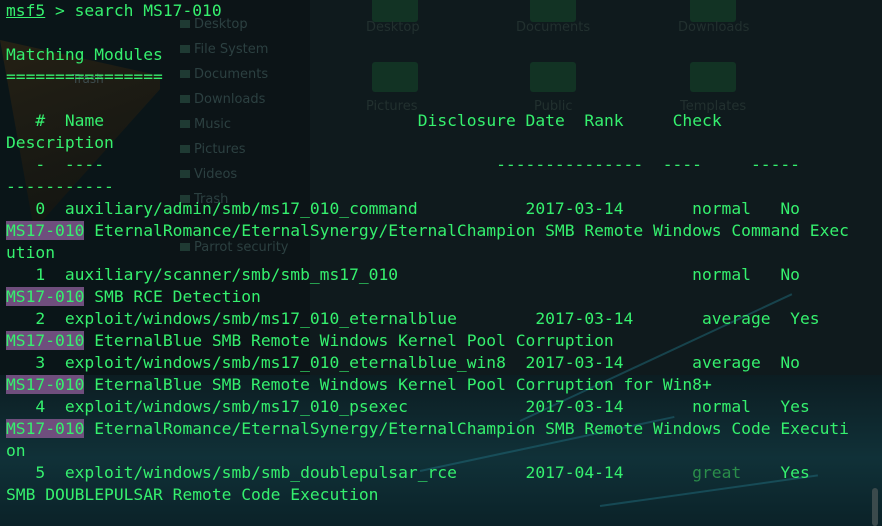  What do you see at coordinates (16, 450) in the screenshot?
I see `module-description-wrap: on` at bounding box center [16, 450].